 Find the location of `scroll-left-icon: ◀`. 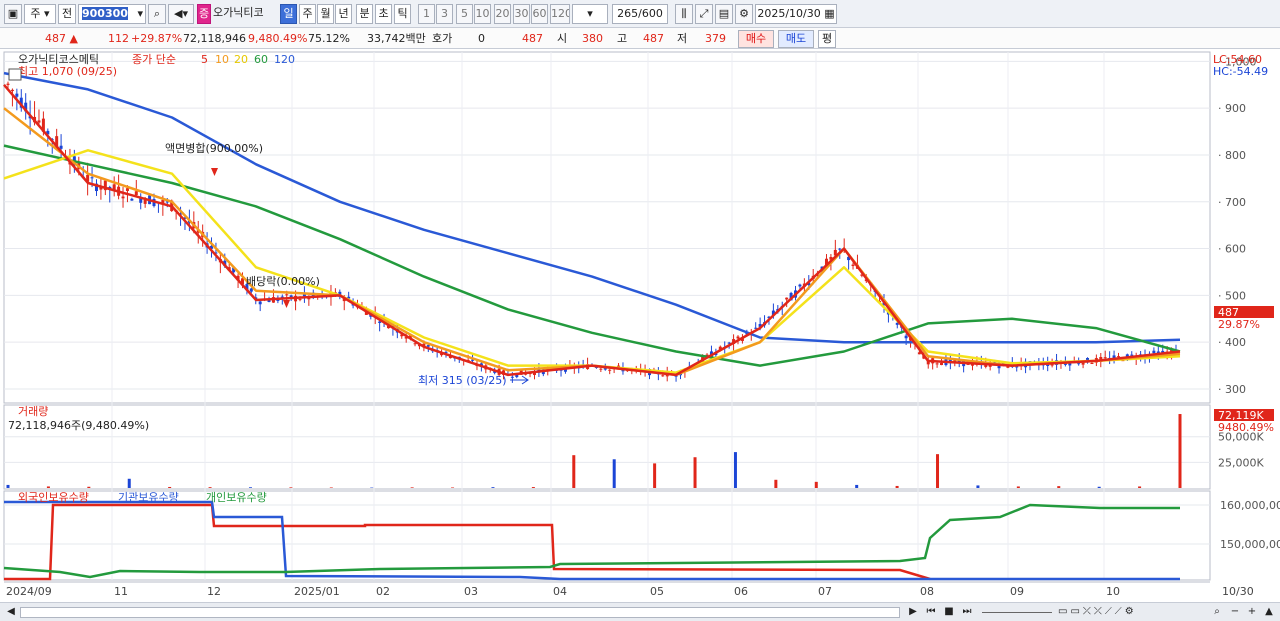

scroll-left-icon: ◀ is located at coordinates (11, 612).